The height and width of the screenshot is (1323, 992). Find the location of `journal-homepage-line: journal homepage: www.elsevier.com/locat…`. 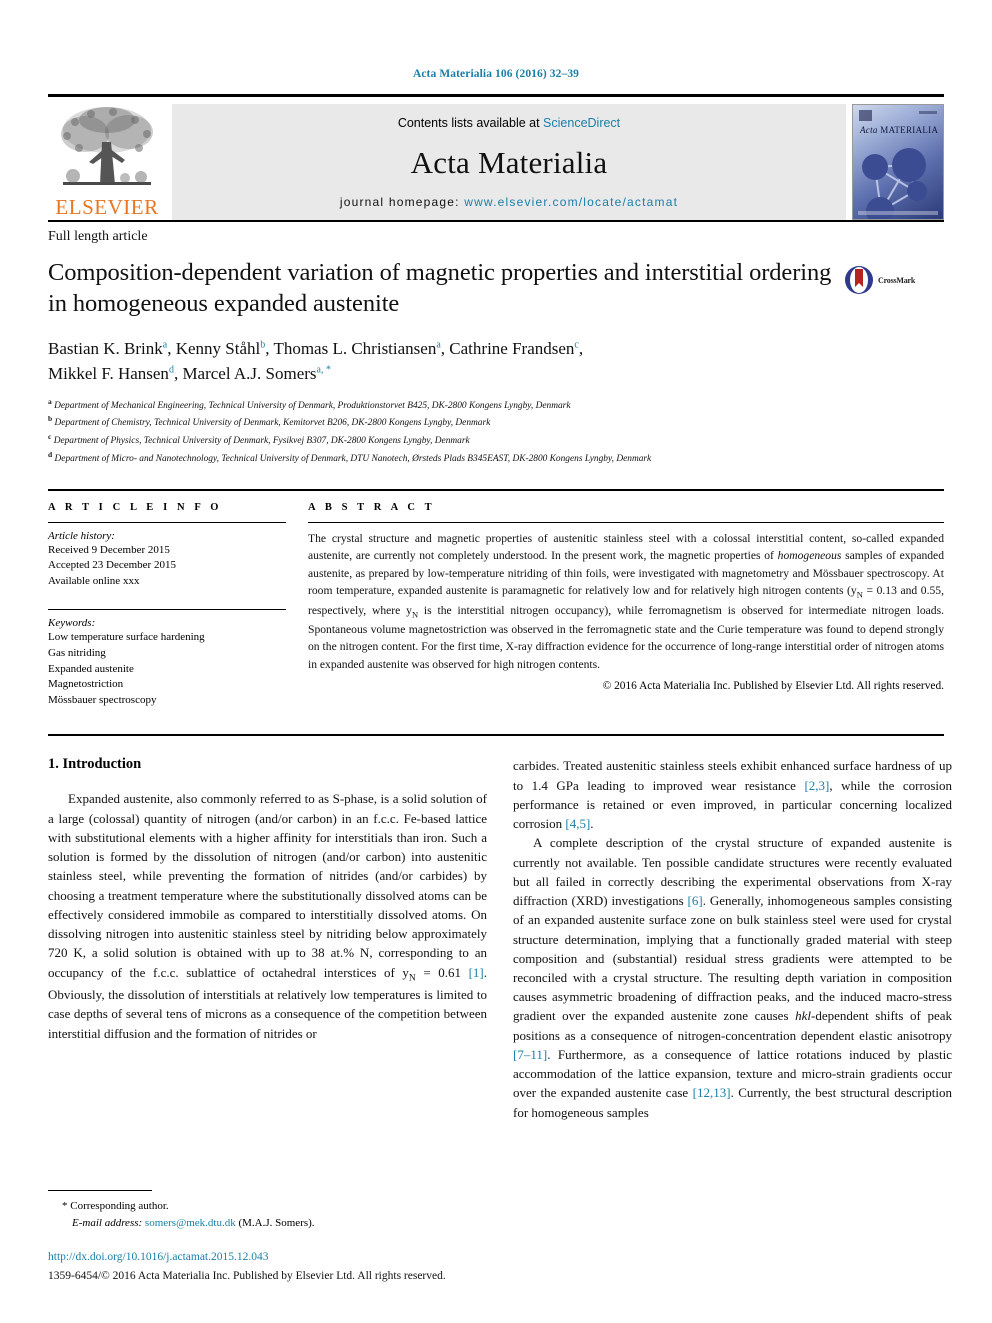

journal-homepage-line: journal homepage: www.elsevier.com/locat… is located at coordinates (509, 202).